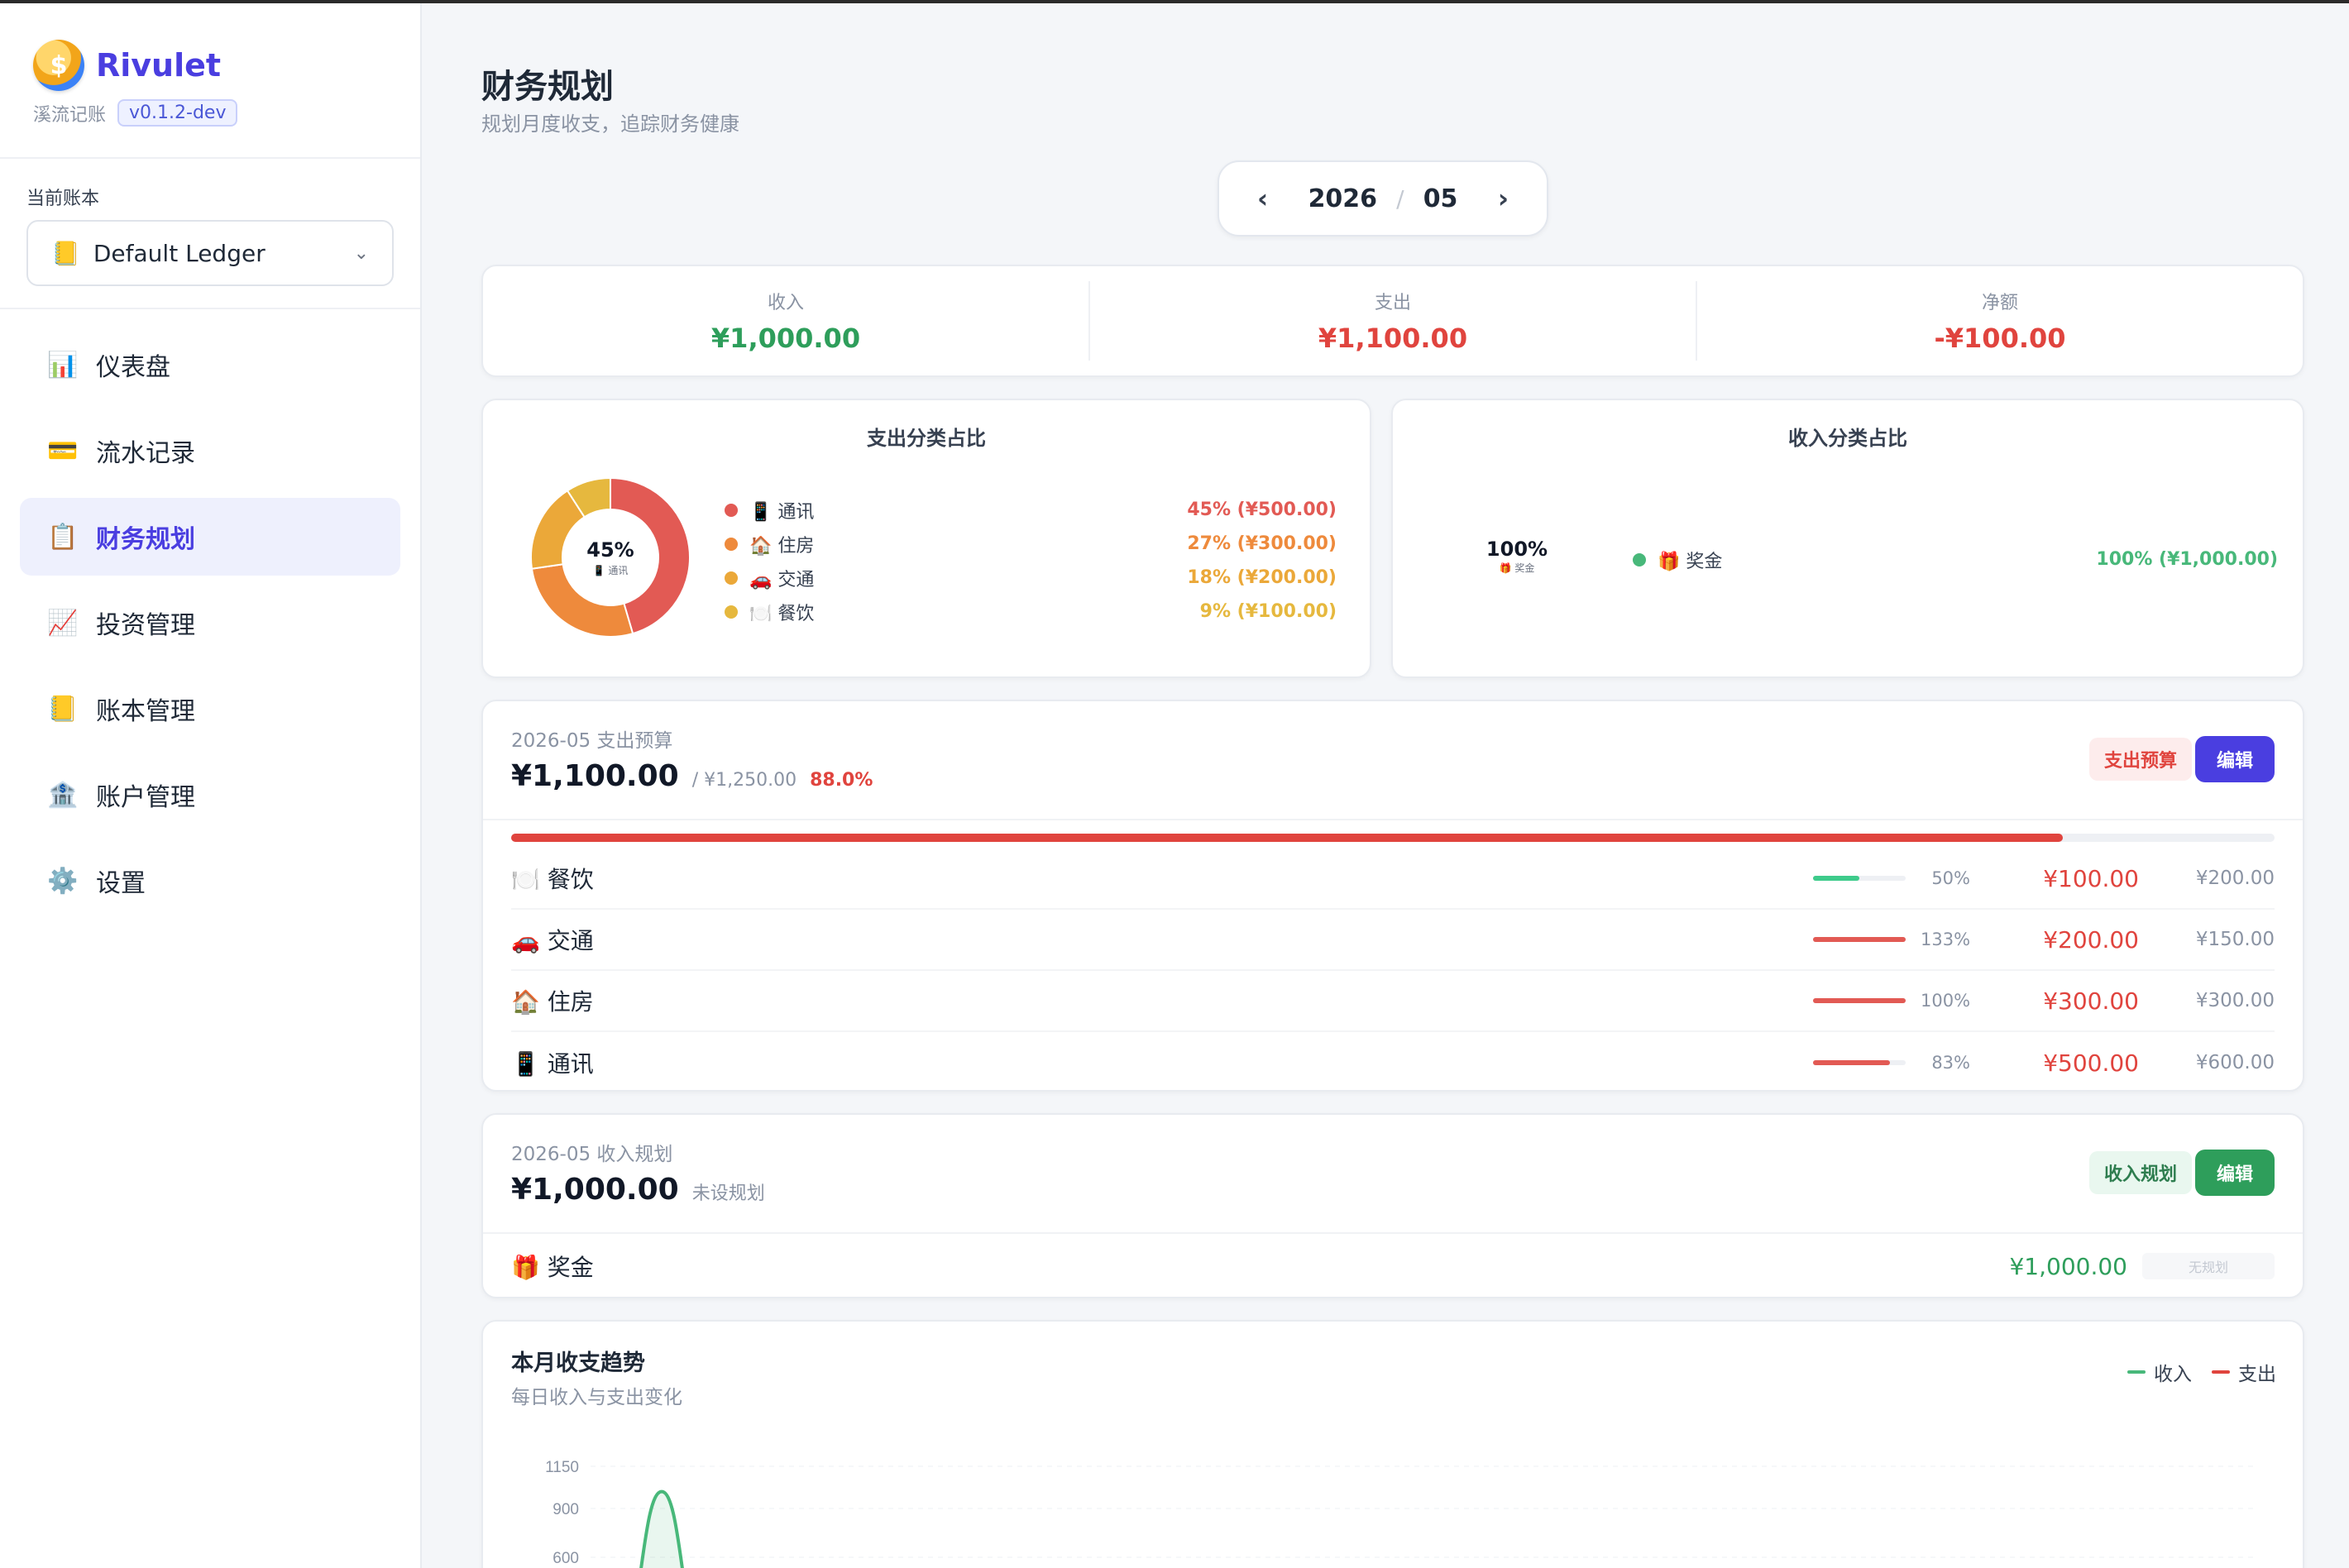 The height and width of the screenshot is (1568, 2349). Describe the element at coordinates (610, 124) in the screenshot. I see `page-subtitle: 规划月度收支，追踪财务健康` at that location.